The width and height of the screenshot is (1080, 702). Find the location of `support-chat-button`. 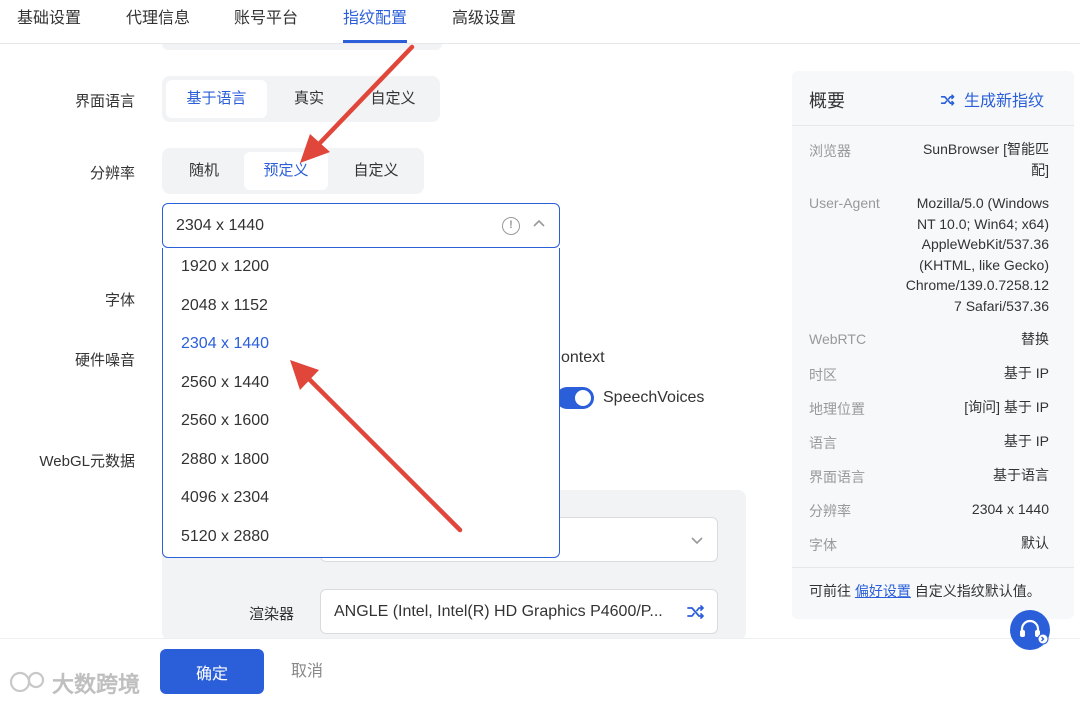

support-chat-button is located at coordinates (1030, 630).